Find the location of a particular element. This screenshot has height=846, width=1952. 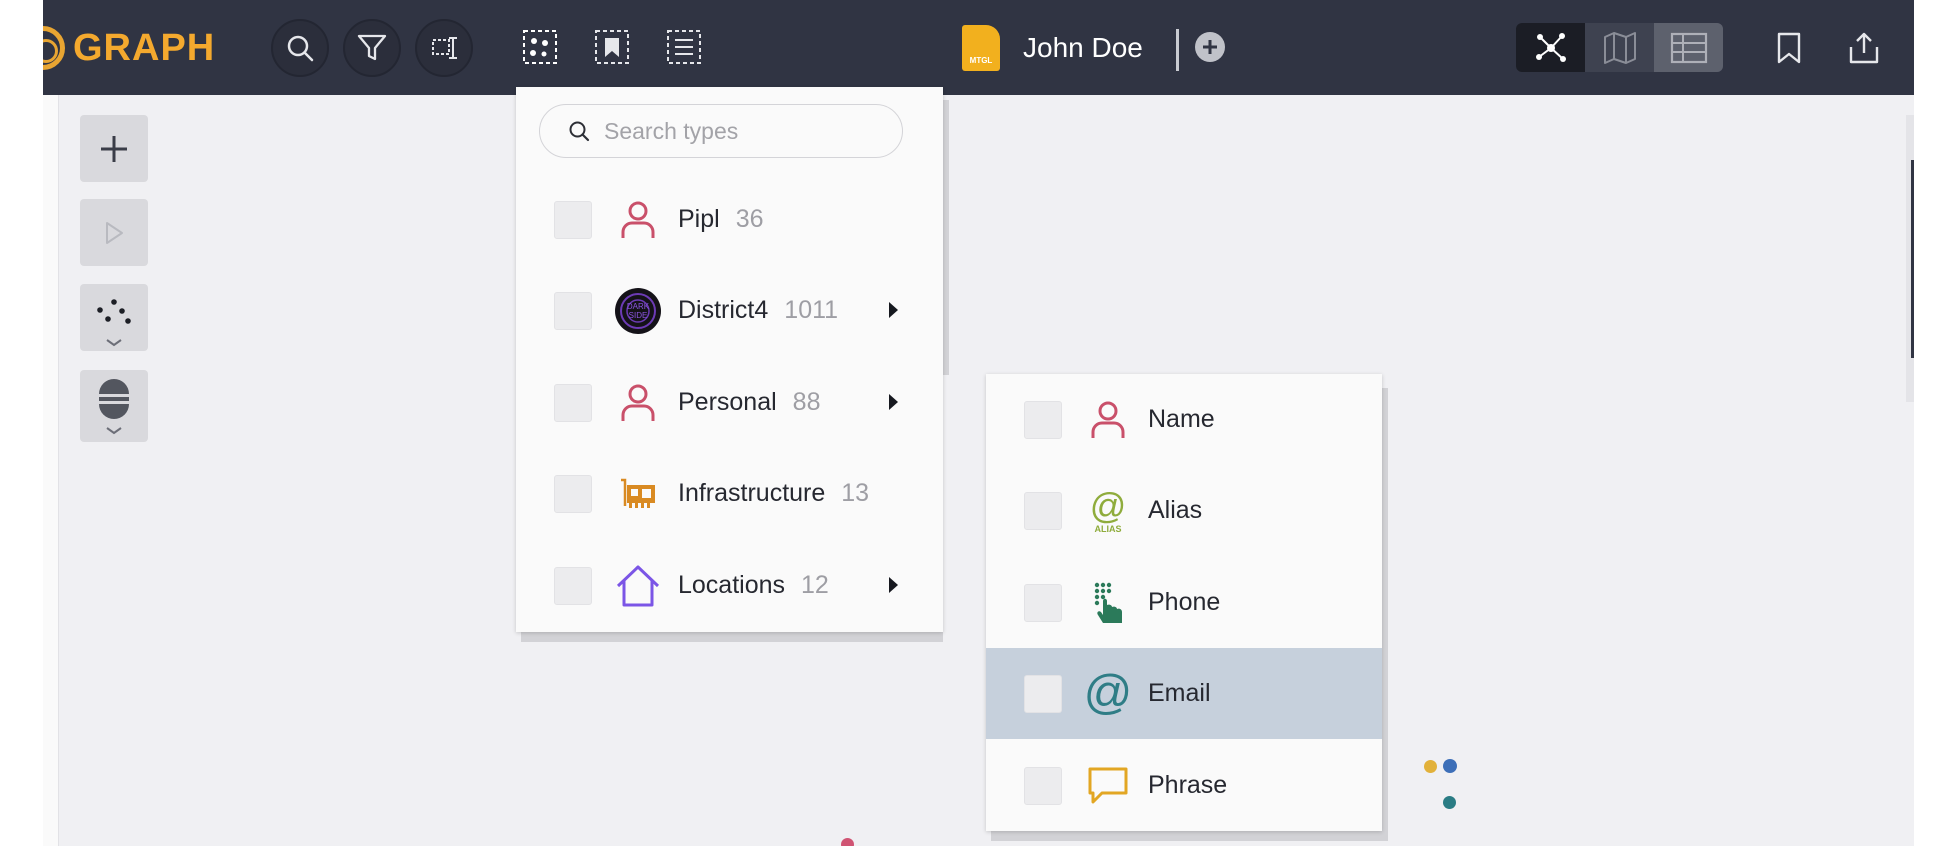

type-label: Pipl is located at coordinates (699, 219).